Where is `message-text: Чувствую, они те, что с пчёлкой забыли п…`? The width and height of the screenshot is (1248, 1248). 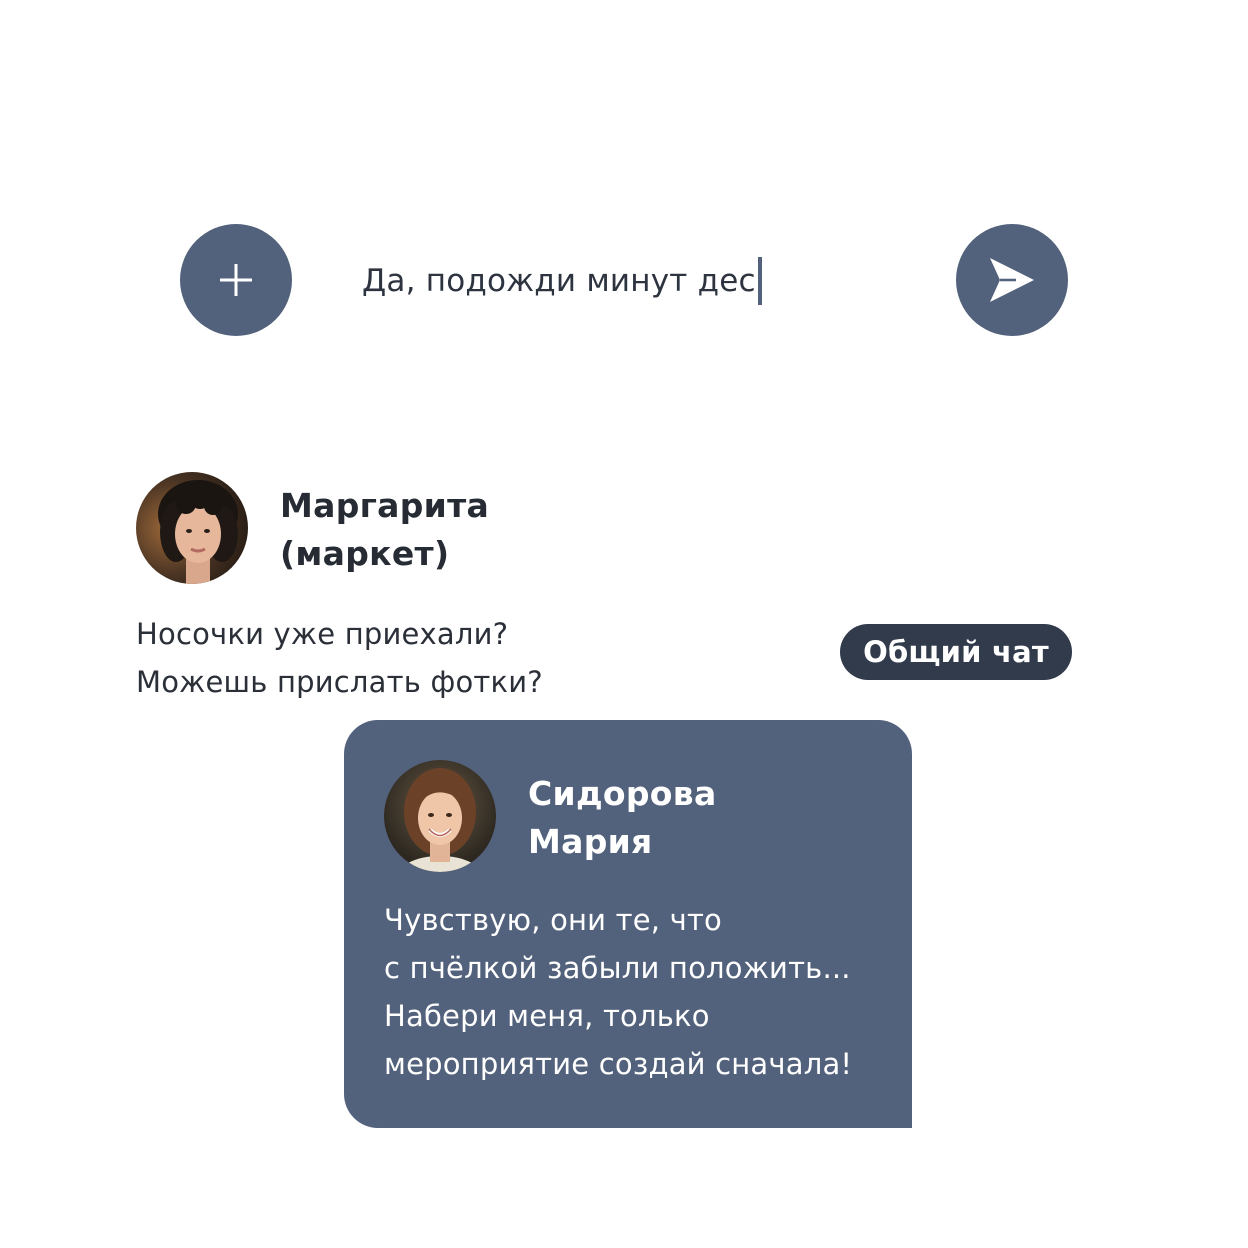
message-text: Чувствую, они те, что с пчёлкой забыли п… is located at coordinates (618, 992).